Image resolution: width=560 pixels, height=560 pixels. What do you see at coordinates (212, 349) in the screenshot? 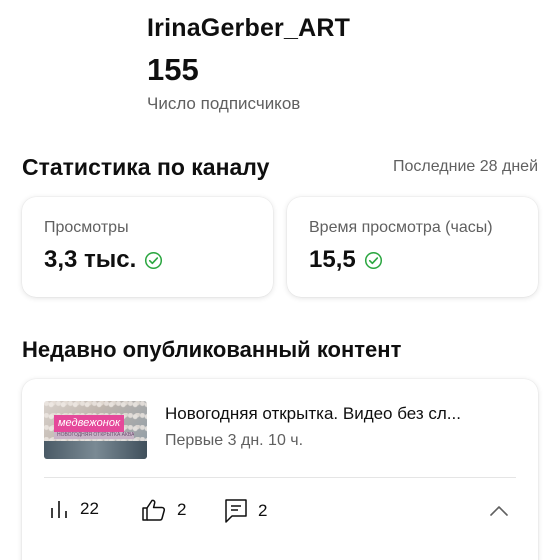
I see `recent-content-title: Недавно опубликованный контент` at bounding box center [212, 349].